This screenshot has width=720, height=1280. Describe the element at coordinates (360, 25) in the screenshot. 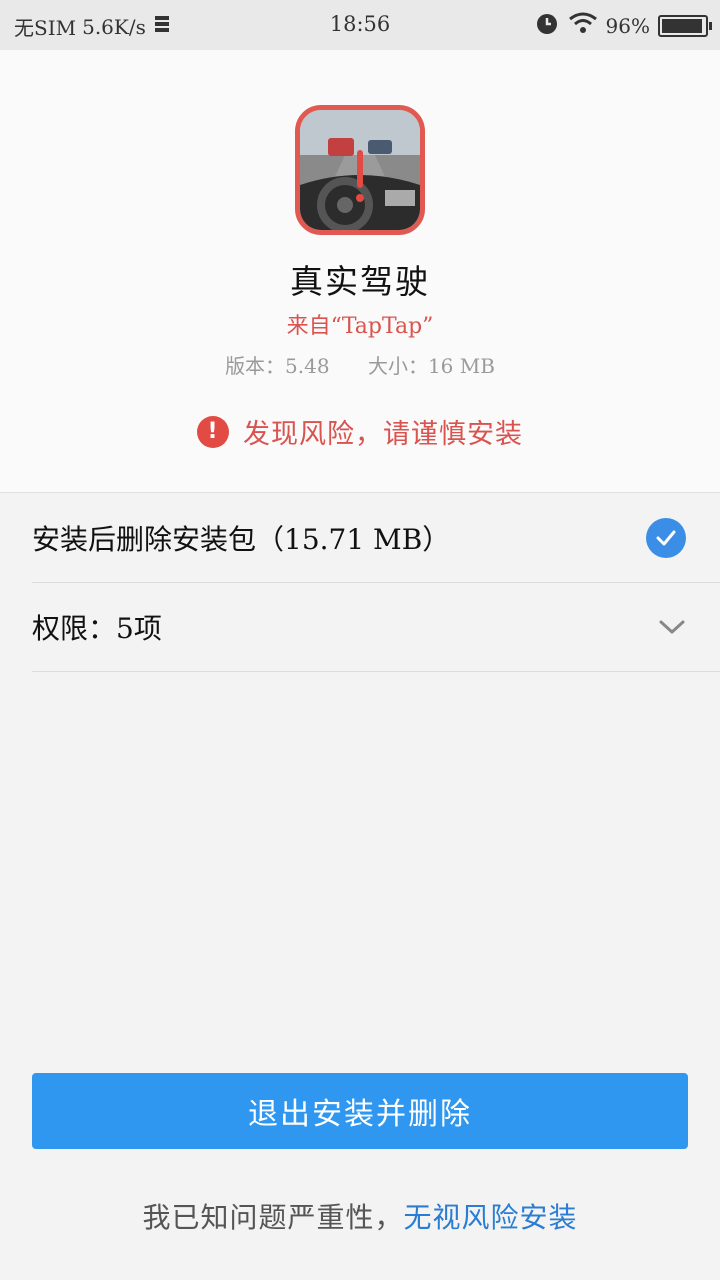

I see `status-bar: 无SIM 5.6K/s 18:56 96%` at that location.